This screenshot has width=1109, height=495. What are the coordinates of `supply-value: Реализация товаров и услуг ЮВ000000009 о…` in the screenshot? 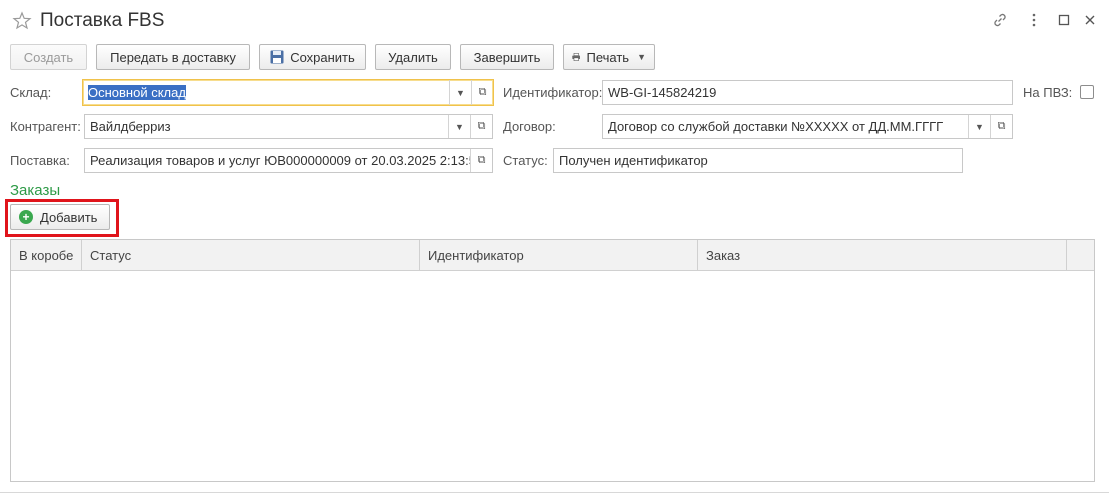 It's located at (280, 160).